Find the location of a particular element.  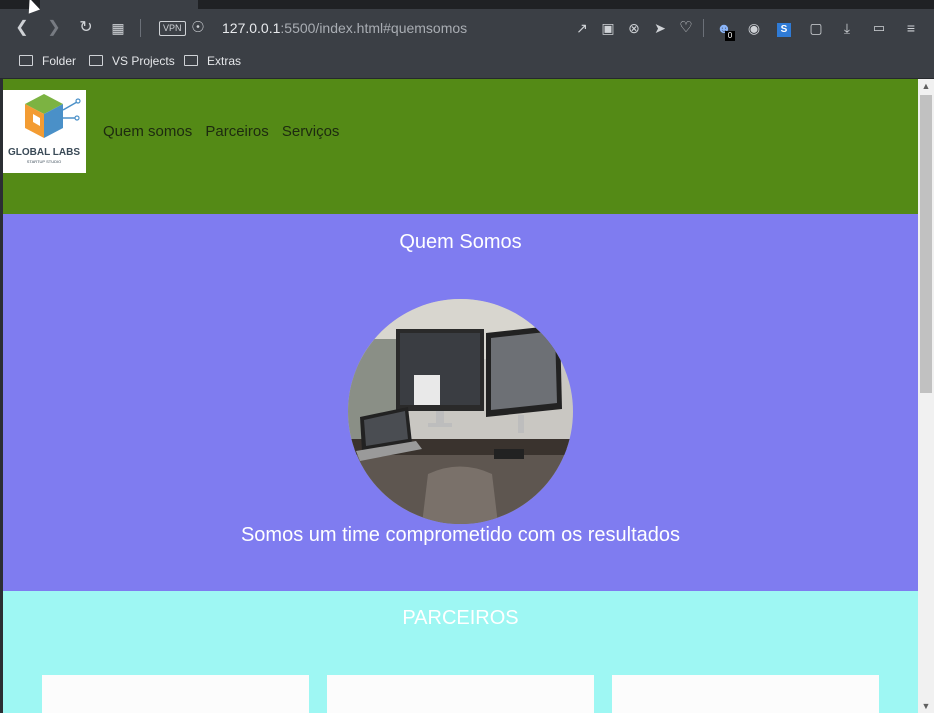

page-scrollbar: ▲ ▼ is located at coordinates (926, 396).